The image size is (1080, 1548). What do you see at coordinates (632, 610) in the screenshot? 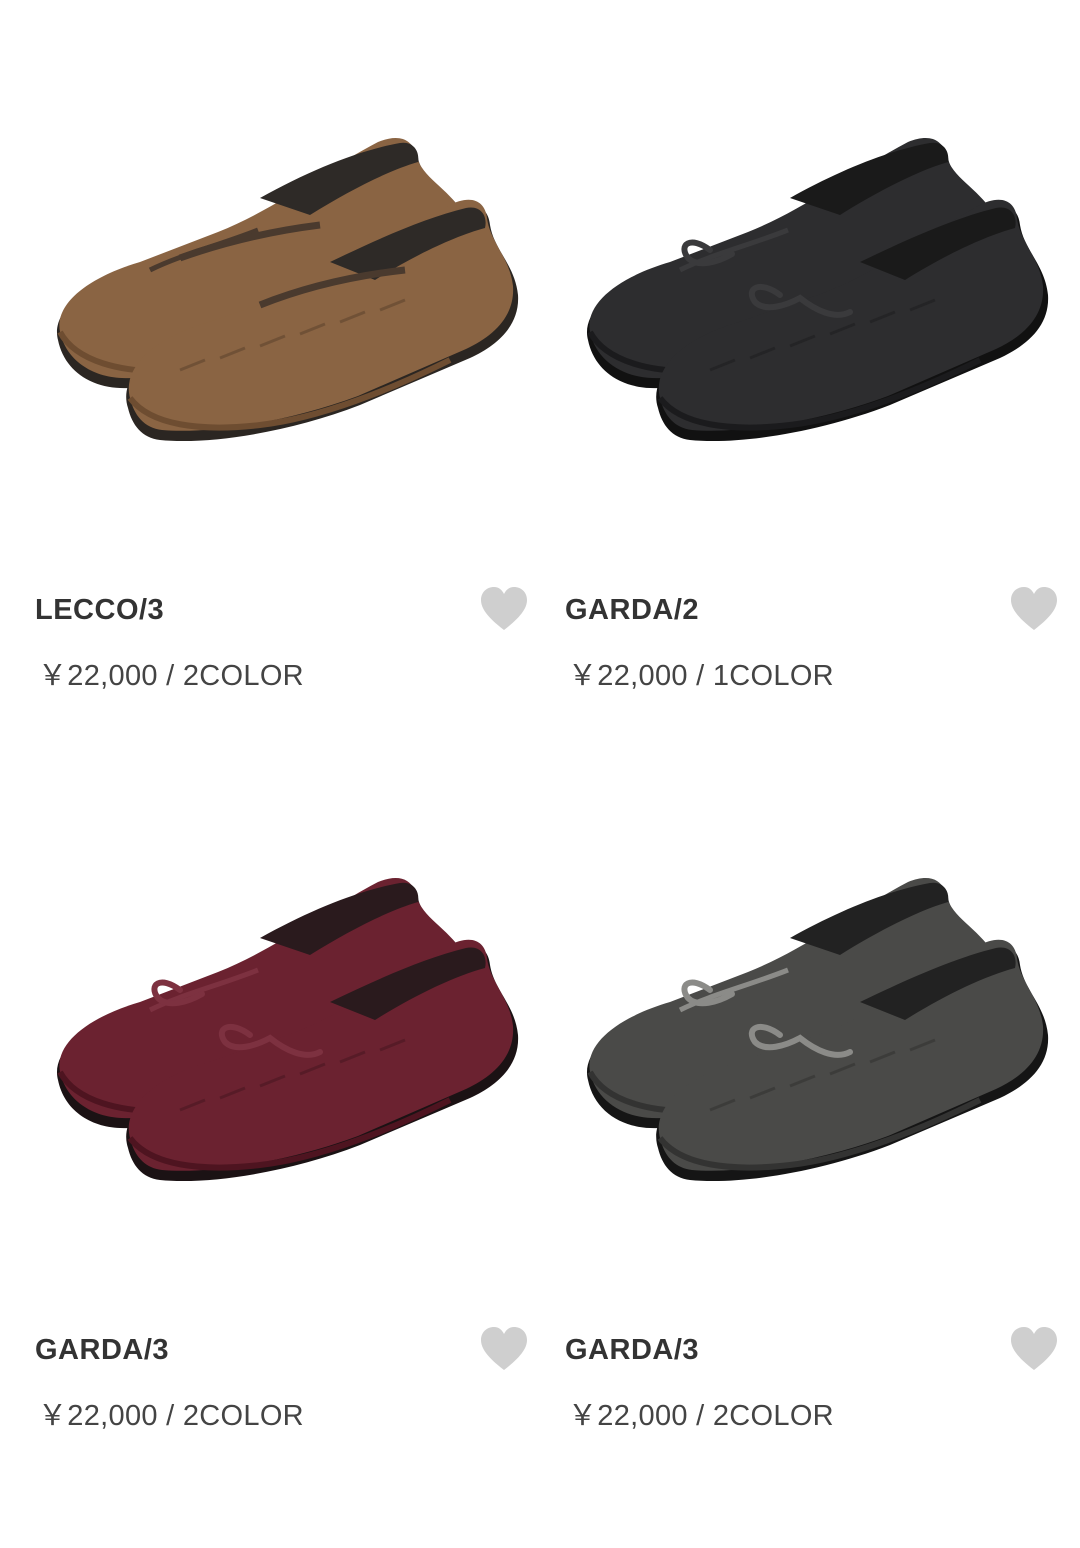
I see `product-name: GARDA/2` at bounding box center [632, 610].